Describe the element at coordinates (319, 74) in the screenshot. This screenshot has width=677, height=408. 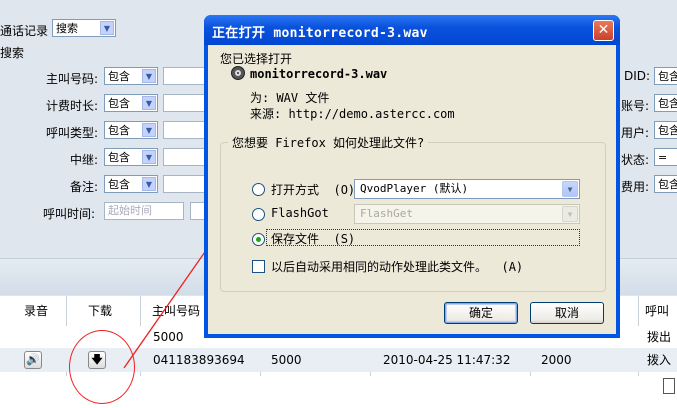
I see `file-name: monitorrecord-3.wav` at that location.